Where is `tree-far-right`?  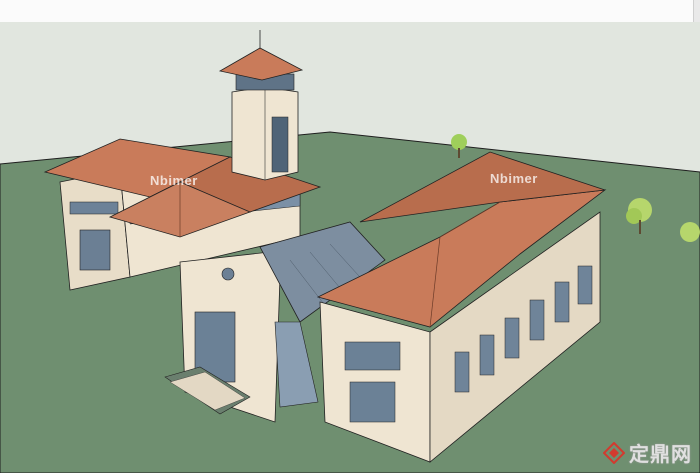 tree-far-right is located at coordinates (690, 232).